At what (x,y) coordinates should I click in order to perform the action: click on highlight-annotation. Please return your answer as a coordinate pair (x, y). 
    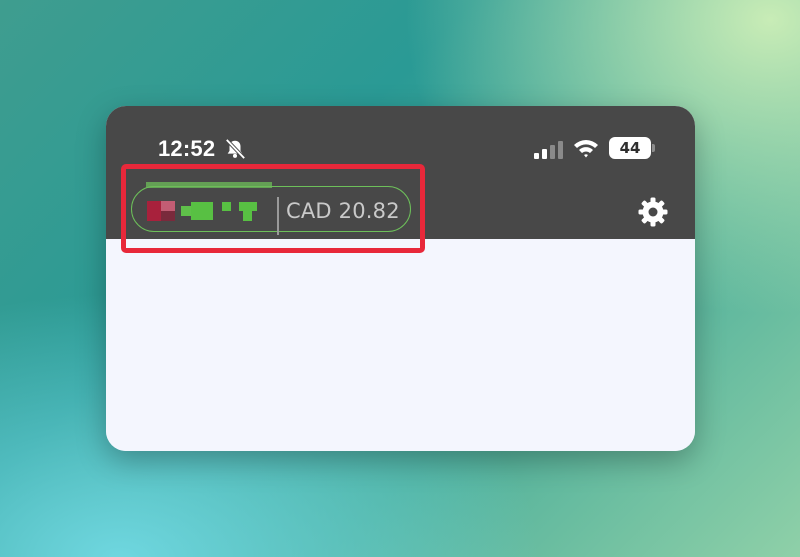
    Looking at the image, I should click on (273, 208).